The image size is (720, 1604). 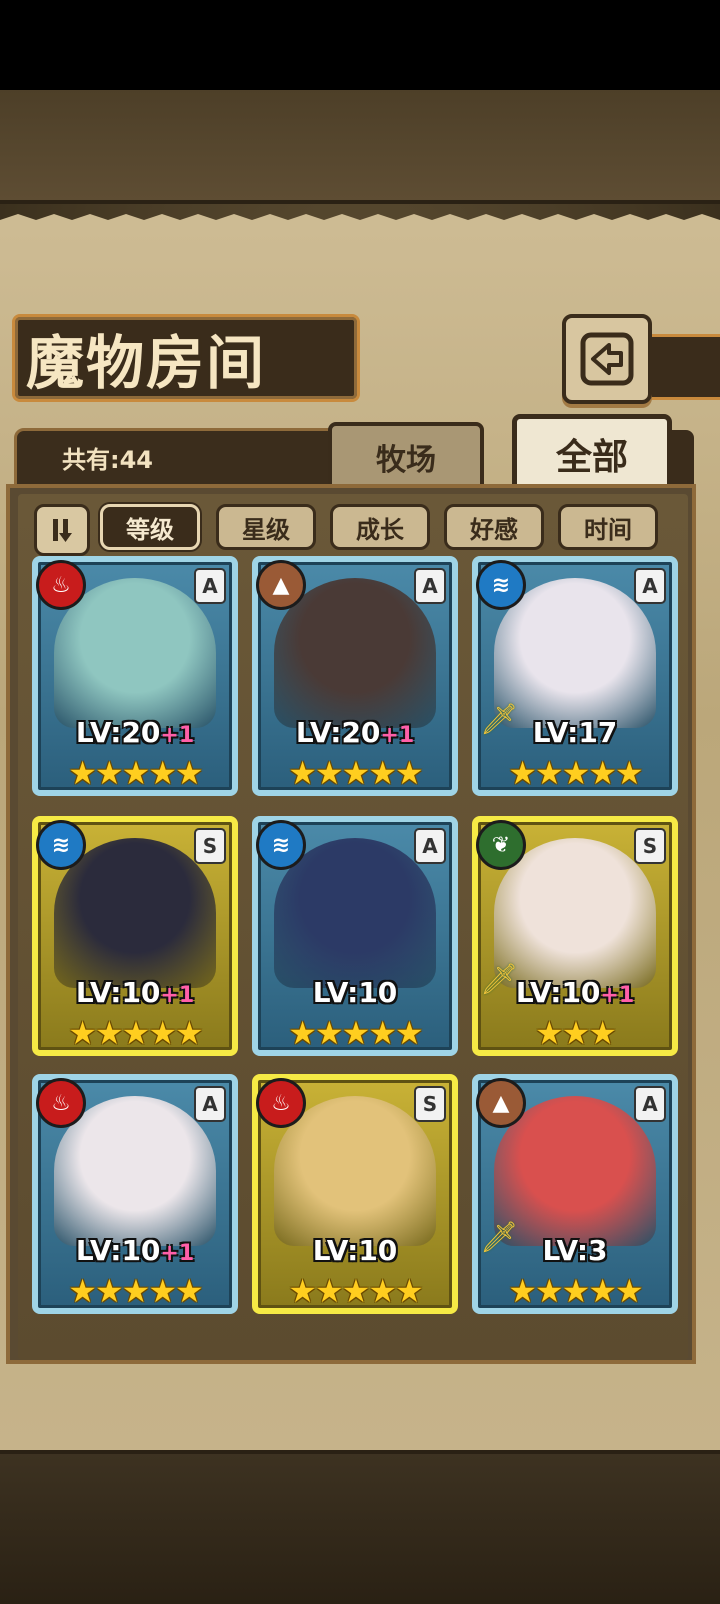 I want to click on sort-toggle-icon, so click(x=62, y=530).